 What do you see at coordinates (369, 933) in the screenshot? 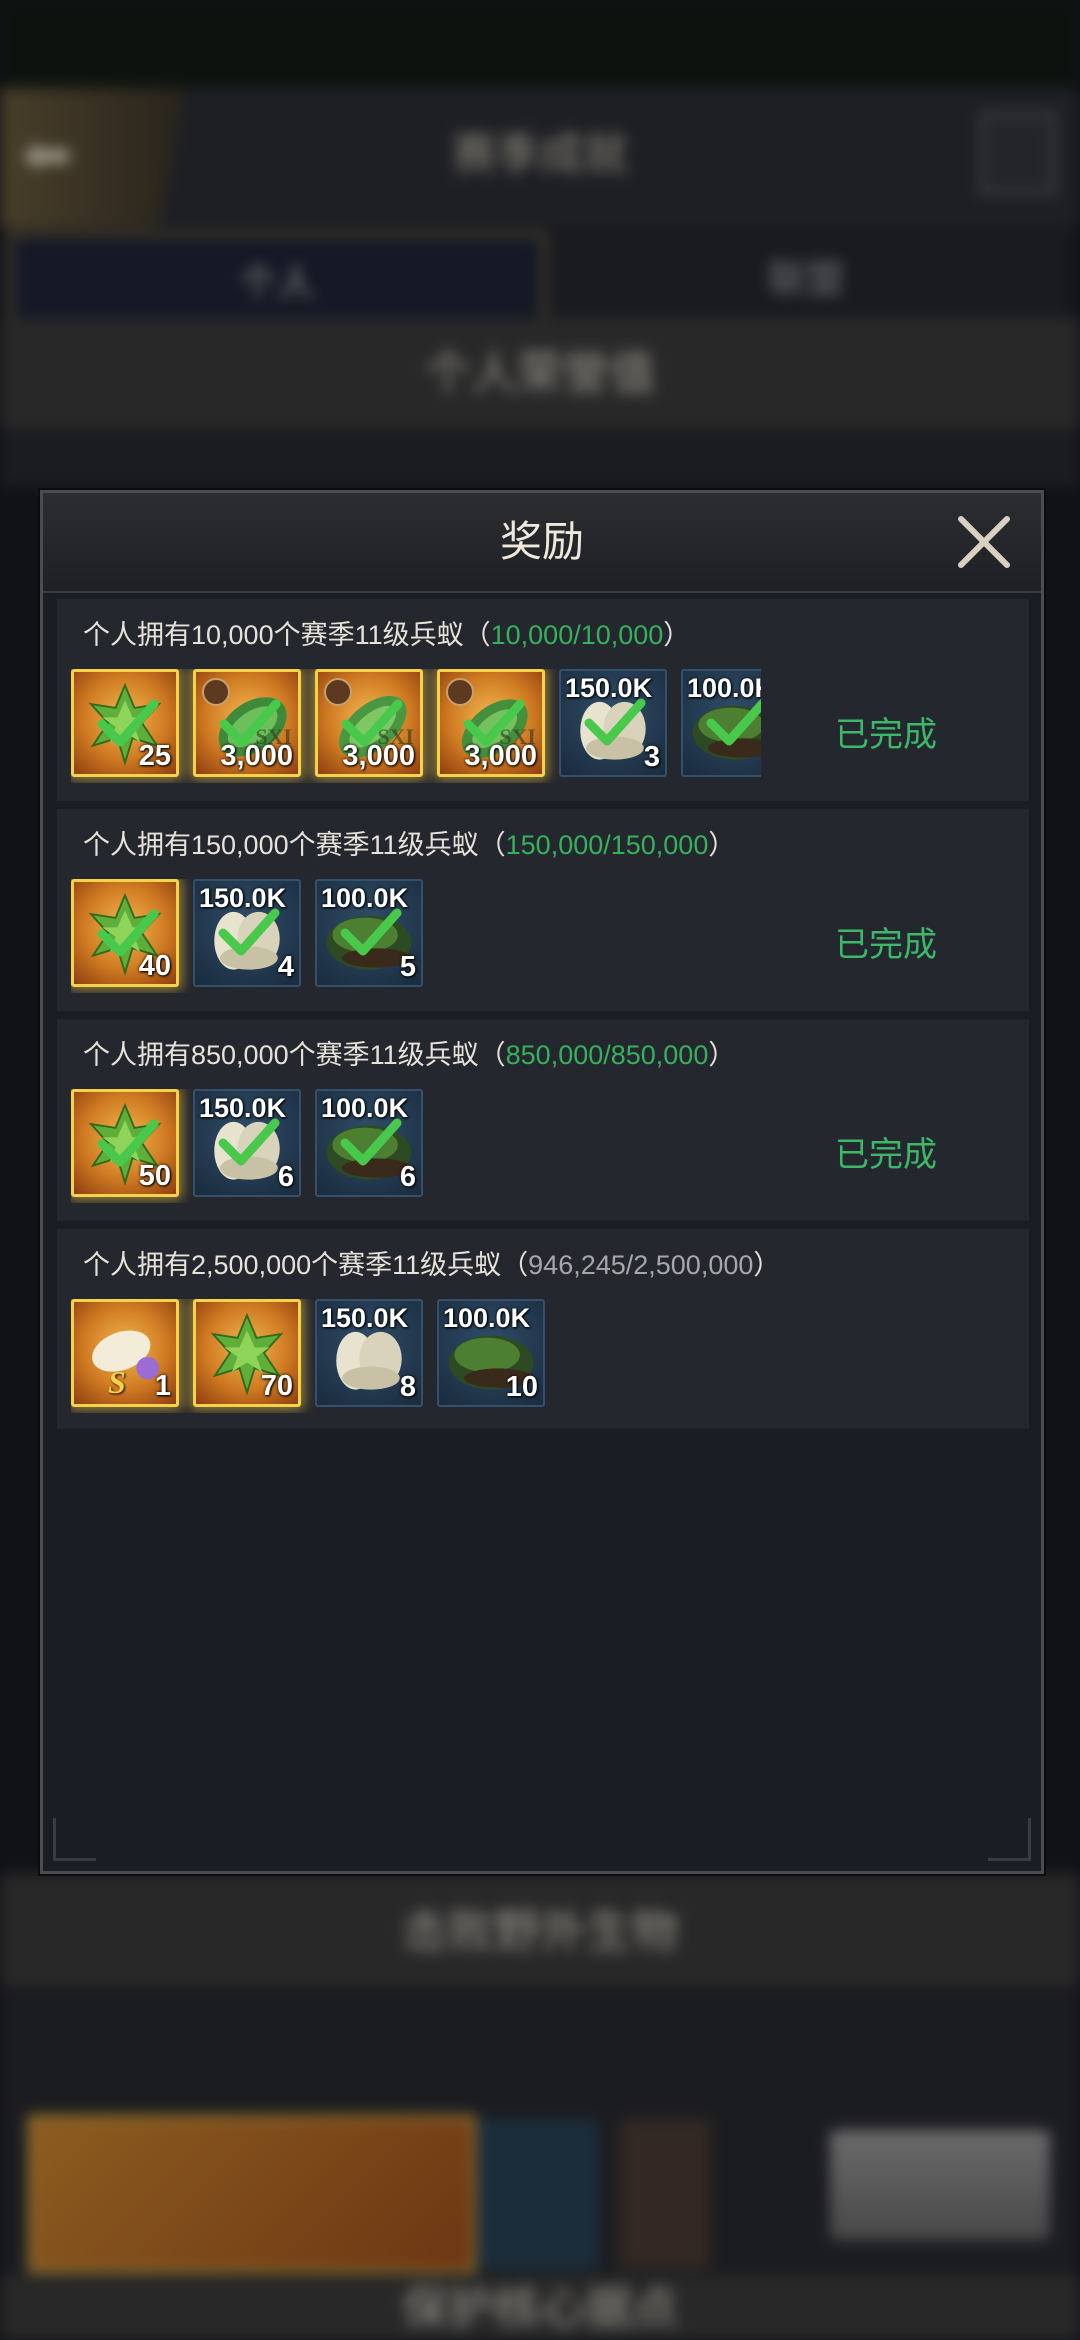
I see `reward-item: 100.0K 5` at bounding box center [369, 933].